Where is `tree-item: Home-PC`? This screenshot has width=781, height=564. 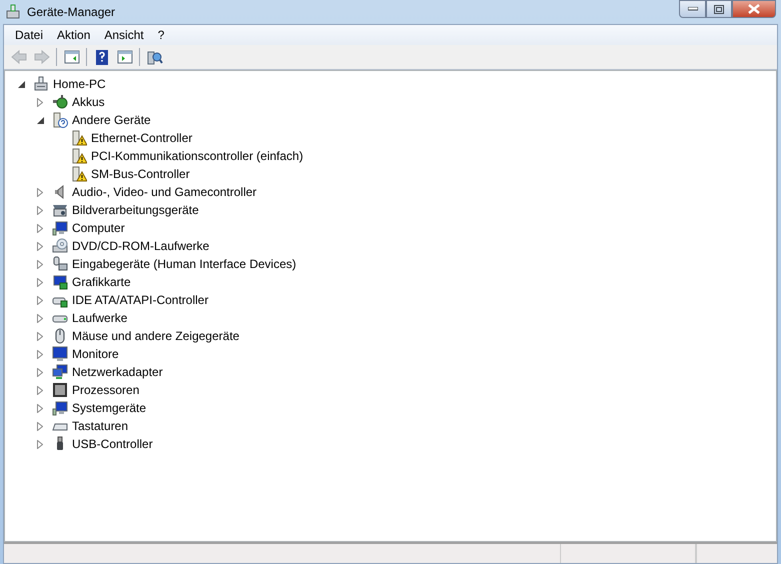
tree-item: Home-PC is located at coordinates (79, 84).